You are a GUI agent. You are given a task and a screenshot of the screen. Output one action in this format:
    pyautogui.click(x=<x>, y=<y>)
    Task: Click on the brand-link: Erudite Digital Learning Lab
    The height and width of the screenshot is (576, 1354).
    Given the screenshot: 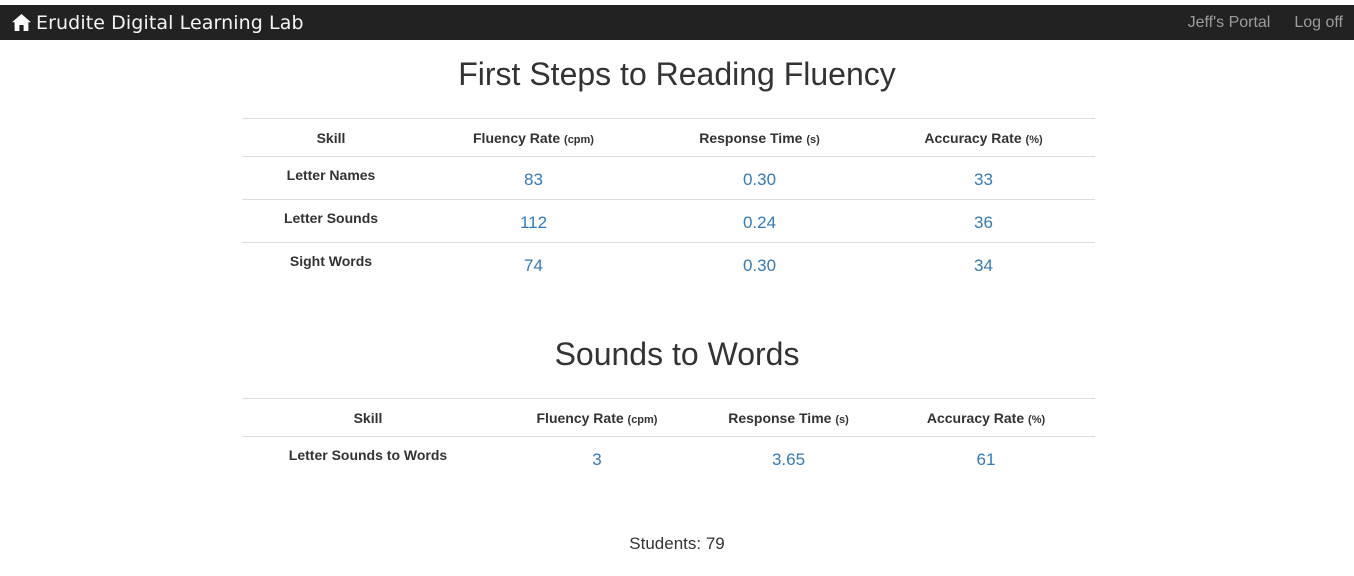 What is the action you would take?
    pyautogui.click(x=152, y=23)
    